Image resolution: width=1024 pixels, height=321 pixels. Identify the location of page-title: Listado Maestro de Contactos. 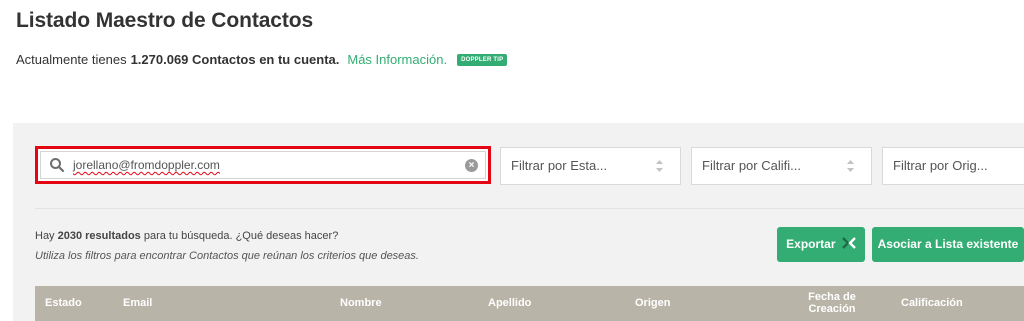
(165, 20).